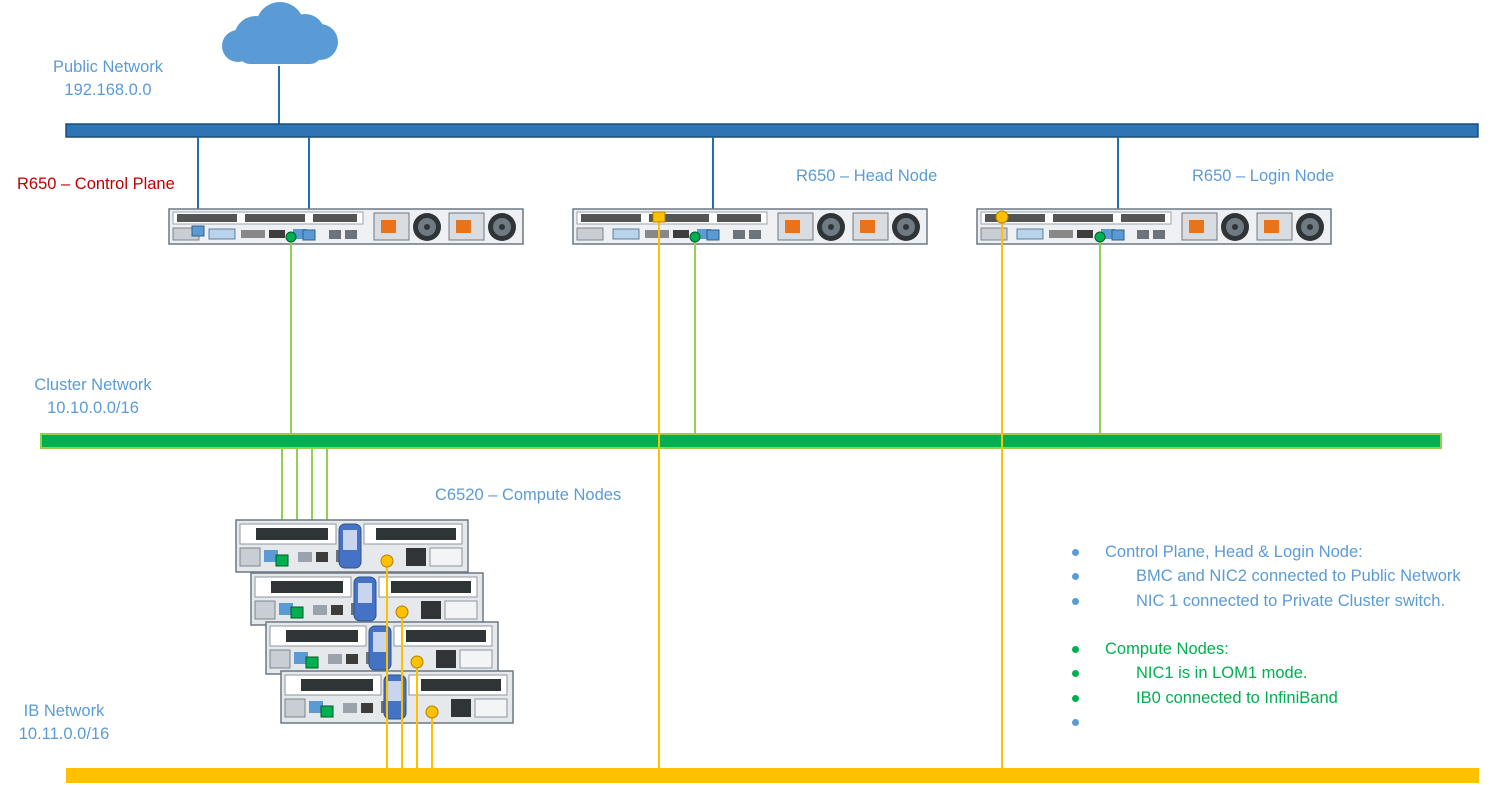  I want to click on head-node-label: R650 – Head Node, so click(867, 176).